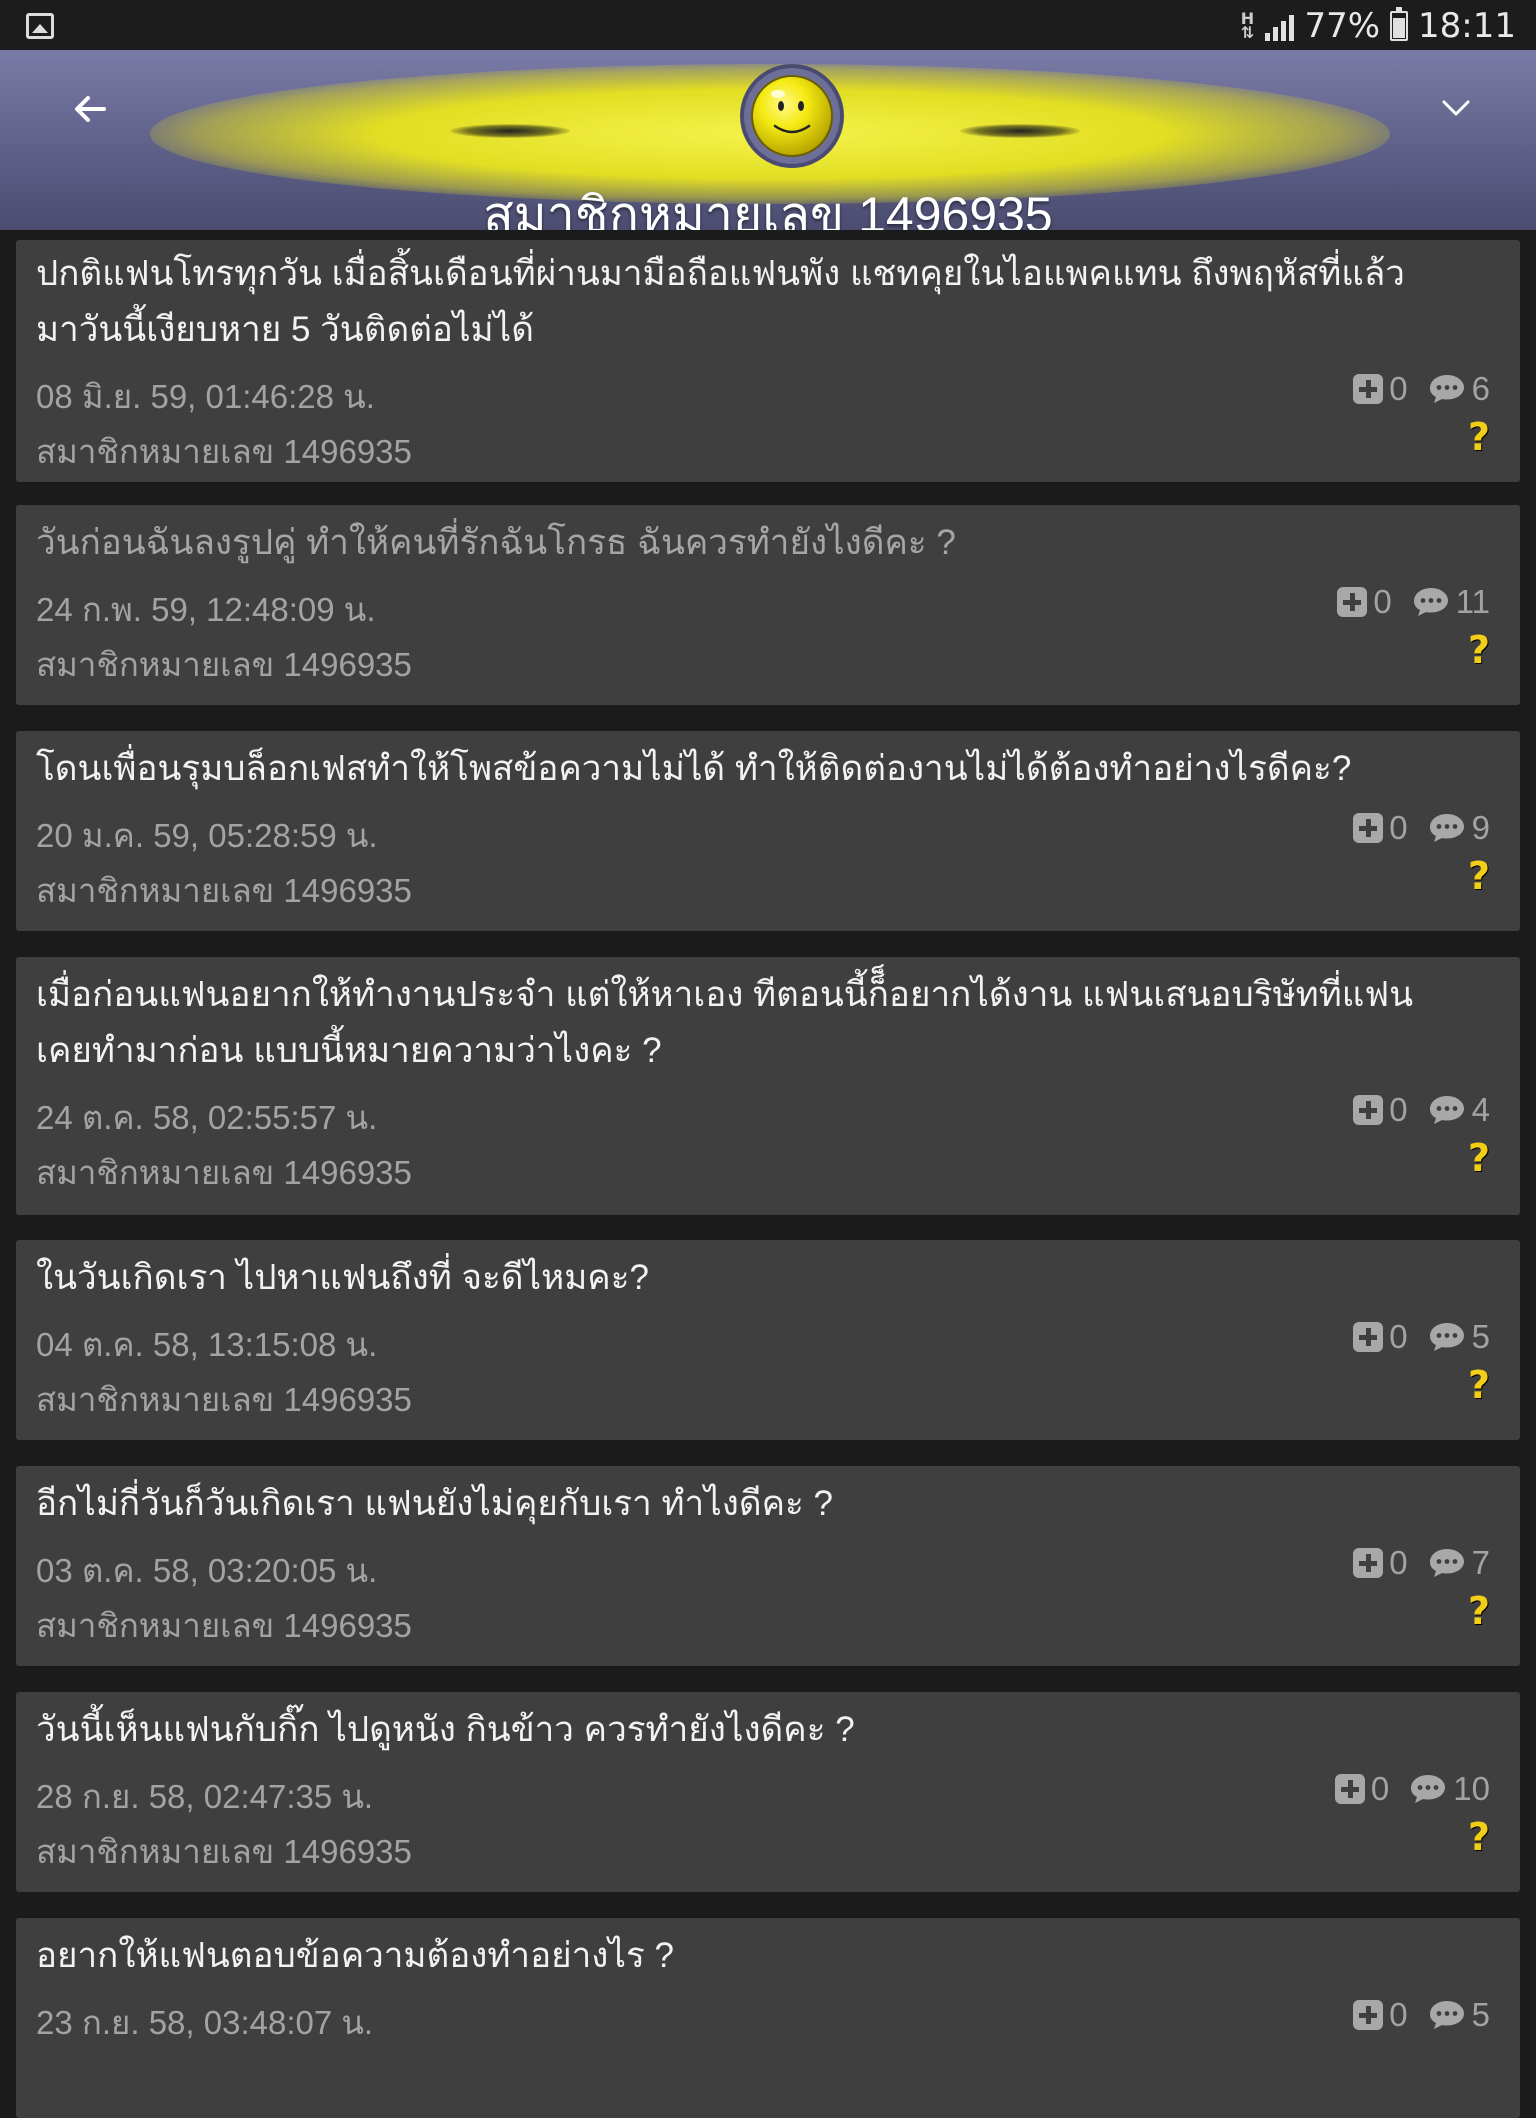 Image resolution: width=1536 pixels, height=2118 pixels. I want to click on post-date: 04 ต.ค. 58, 13:15:08 น., so click(207, 1344).